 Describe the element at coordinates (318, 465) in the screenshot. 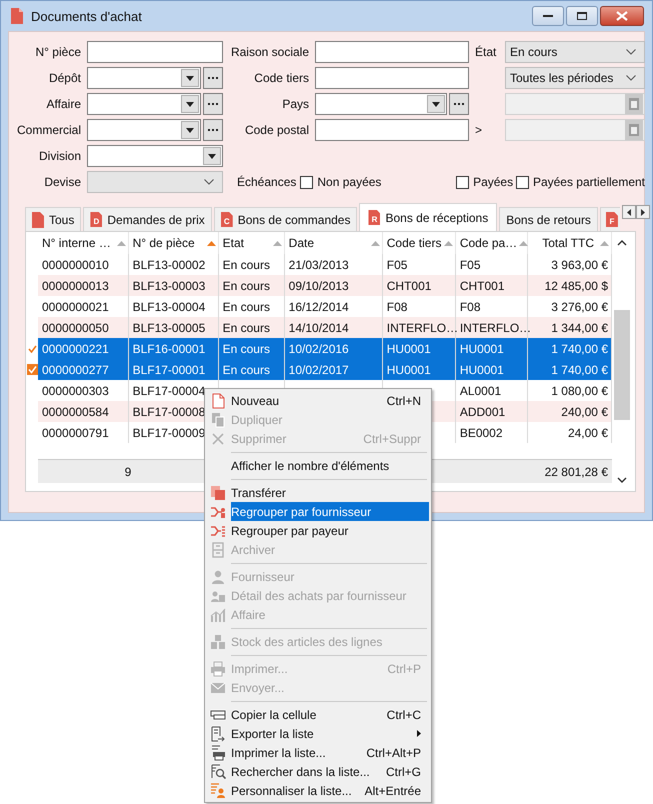

I see `menu-item: Afficher le nombre d'éléments` at that location.